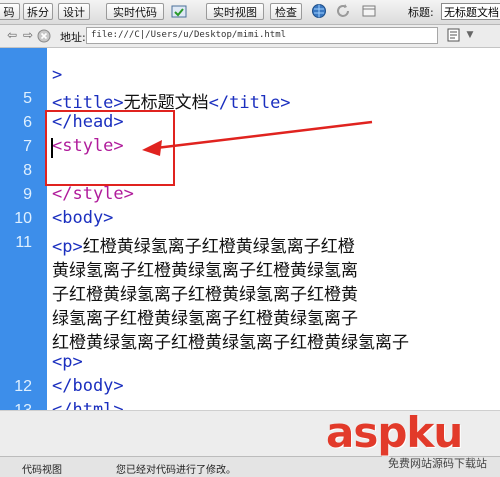  What do you see at coordinates (394, 432) in the screenshot?
I see `watermark-logo: aspku` at bounding box center [394, 432].